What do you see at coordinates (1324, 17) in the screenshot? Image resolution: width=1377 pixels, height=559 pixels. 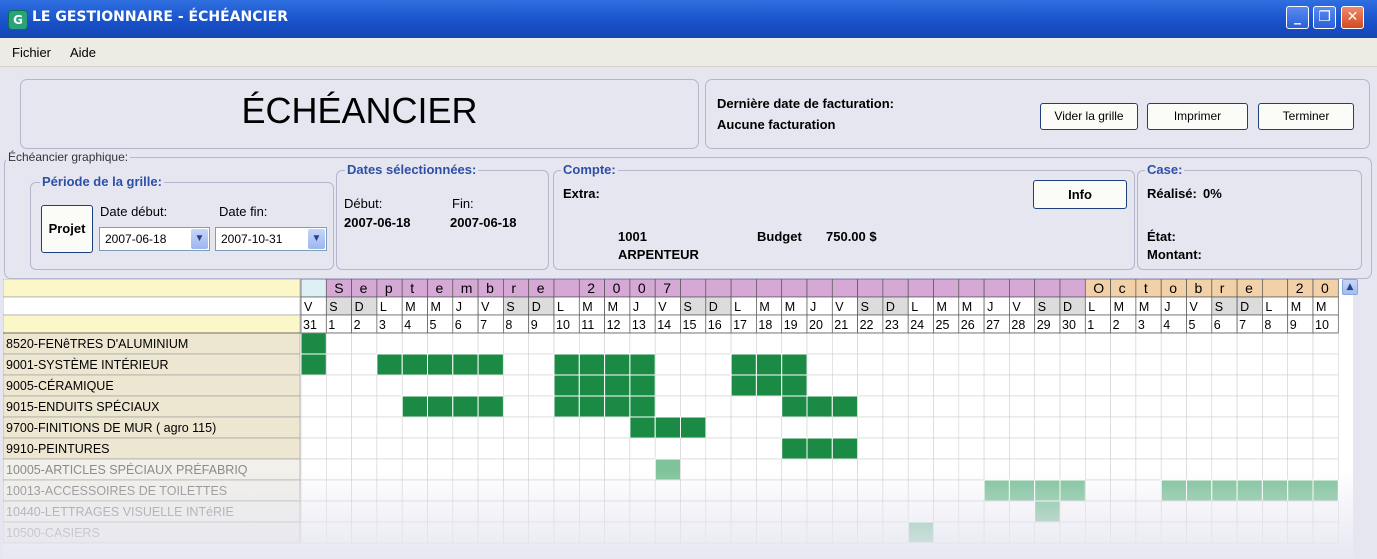 I see `restore-button: ❐` at bounding box center [1324, 17].